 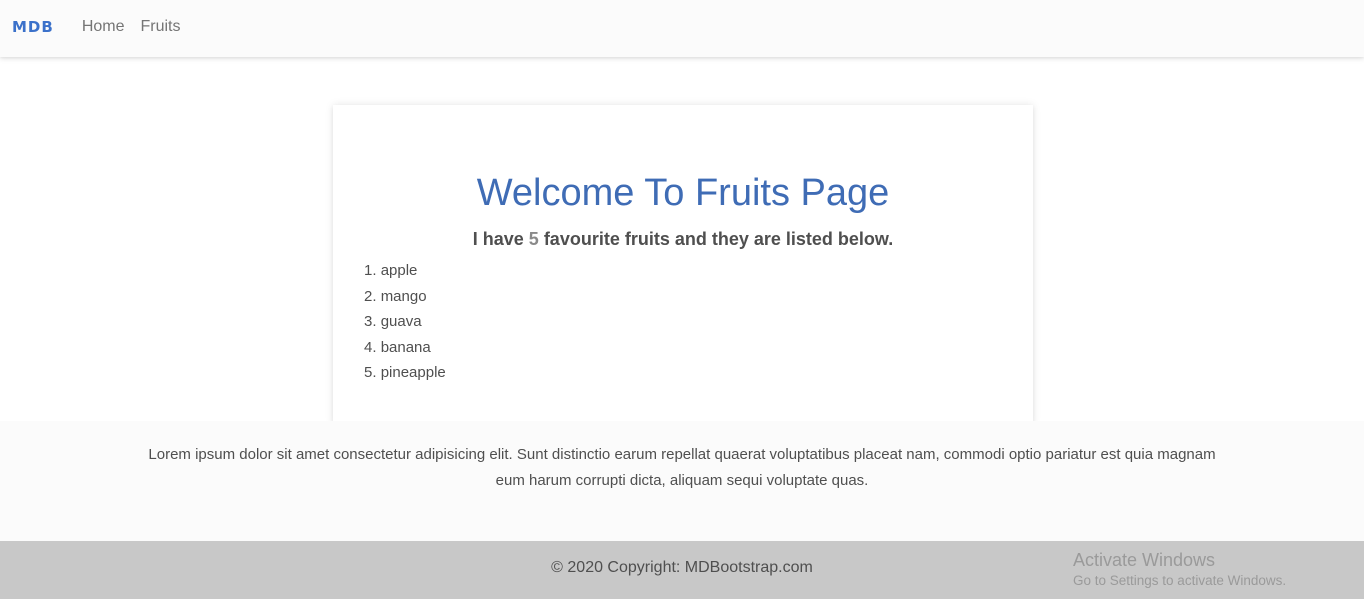 What do you see at coordinates (1180, 580) in the screenshot?
I see `watermark-subtitle: Go to Settings to activate Windows.` at bounding box center [1180, 580].